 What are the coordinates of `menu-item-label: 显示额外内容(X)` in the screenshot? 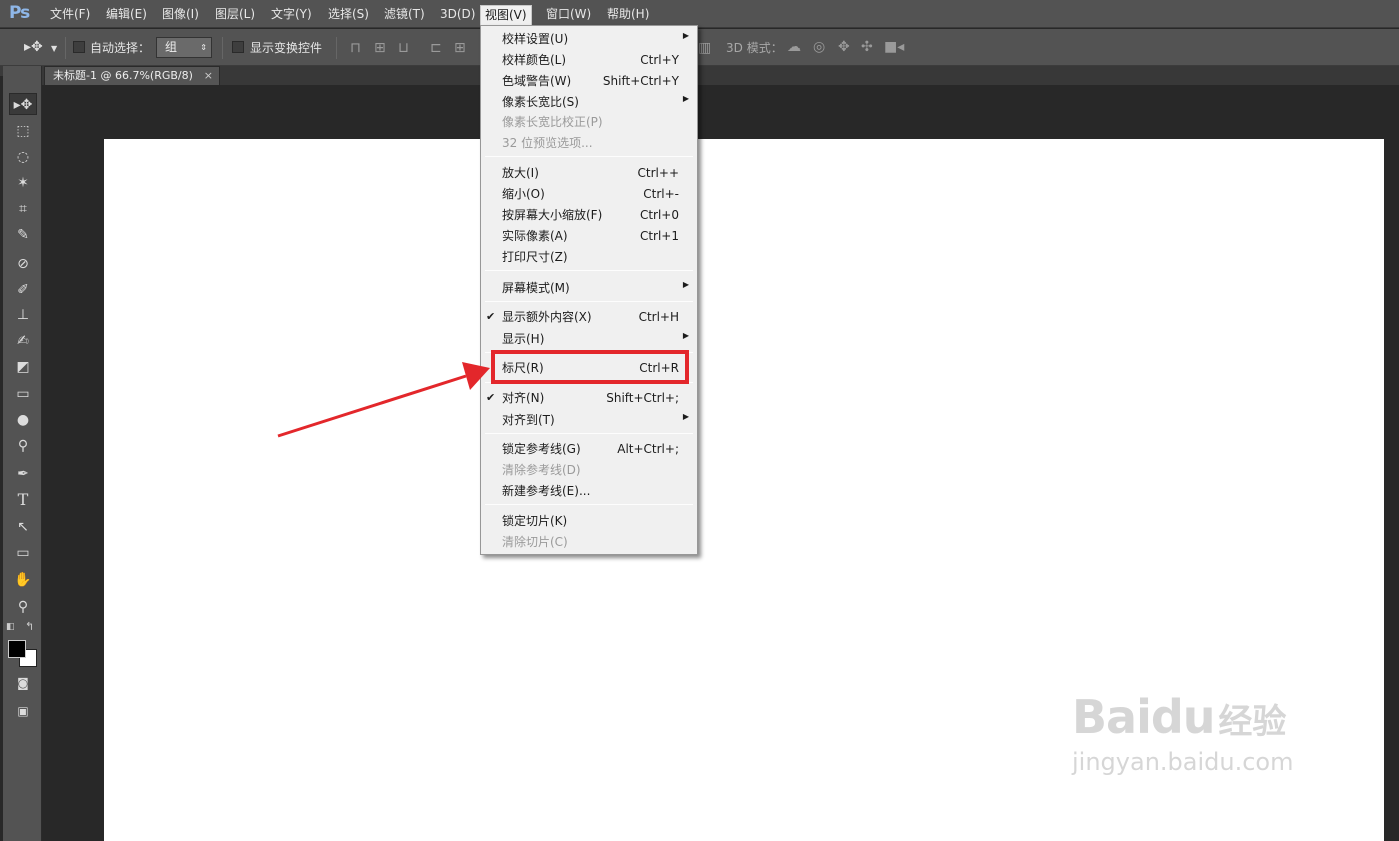 It's located at (547, 317).